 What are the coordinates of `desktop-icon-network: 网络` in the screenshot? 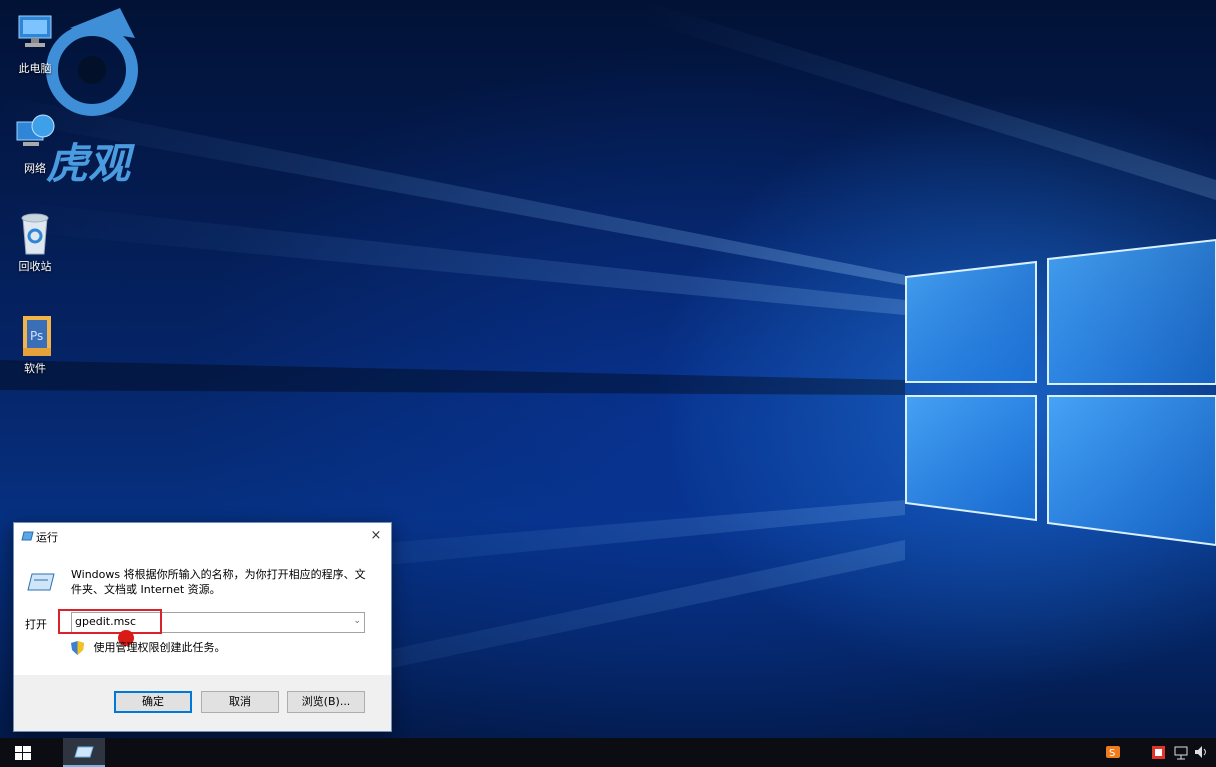 It's located at (35, 144).